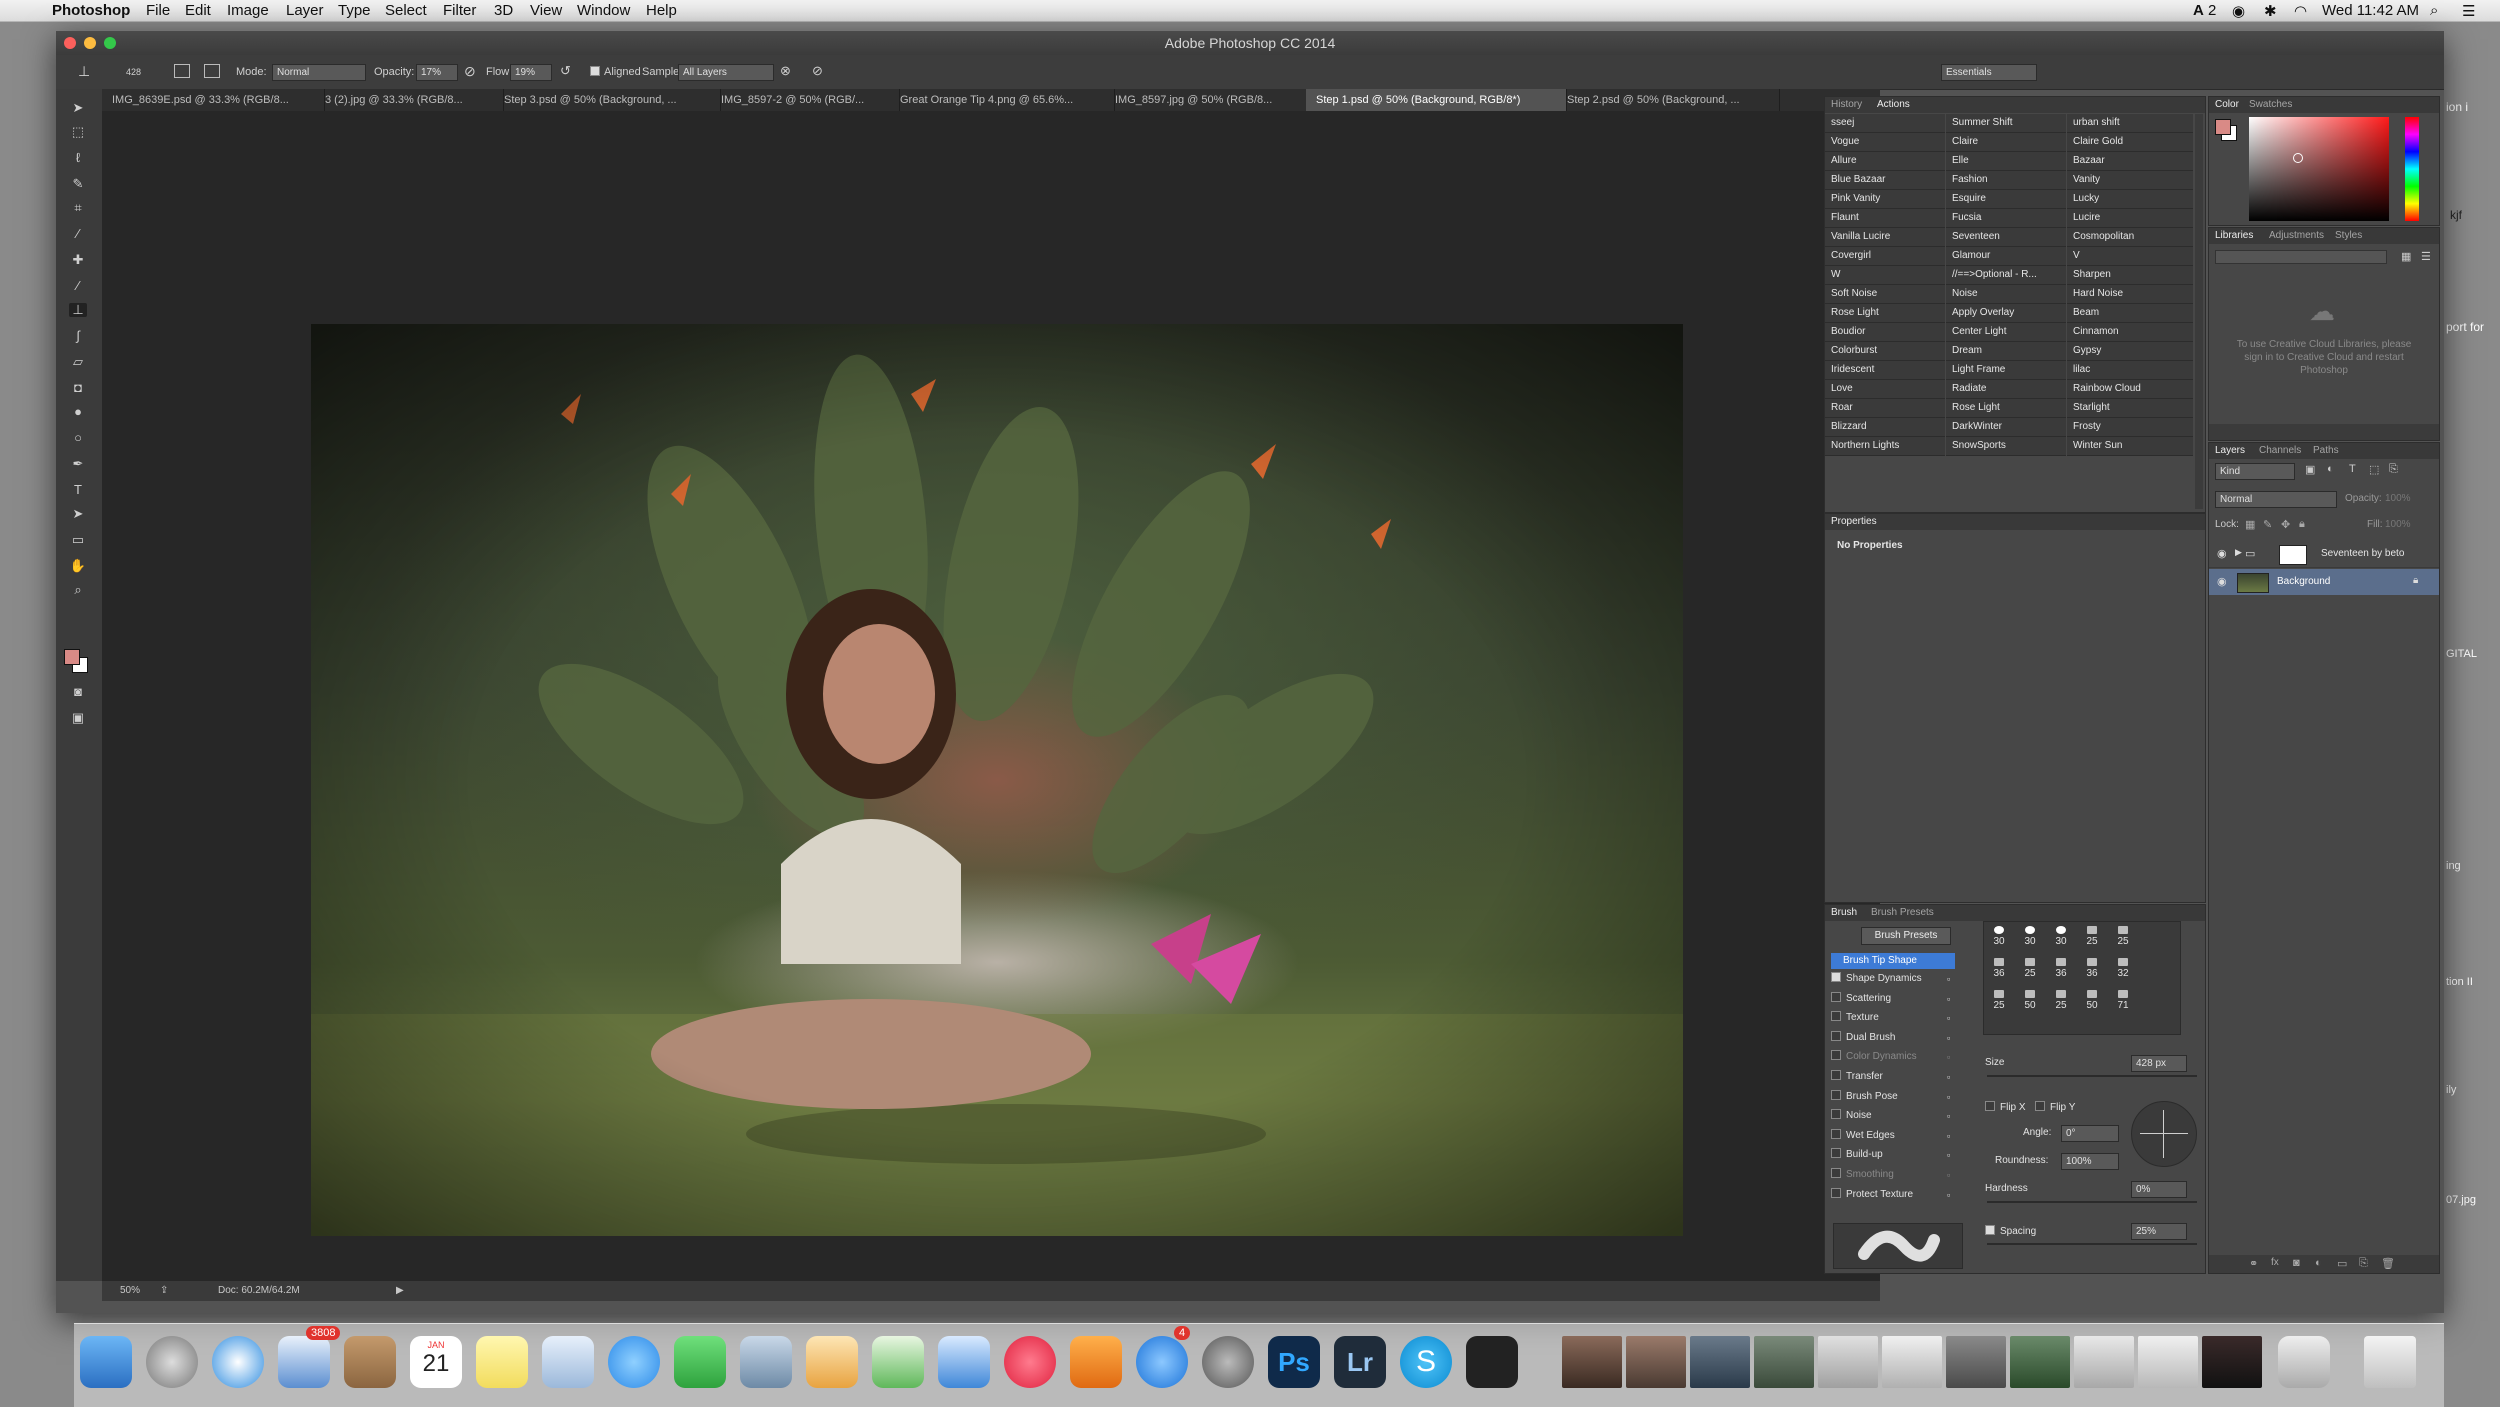  Describe the element at coordinates (1294, 1362) in the screenshot. I see `photoshop-icon: Ps` at that location.